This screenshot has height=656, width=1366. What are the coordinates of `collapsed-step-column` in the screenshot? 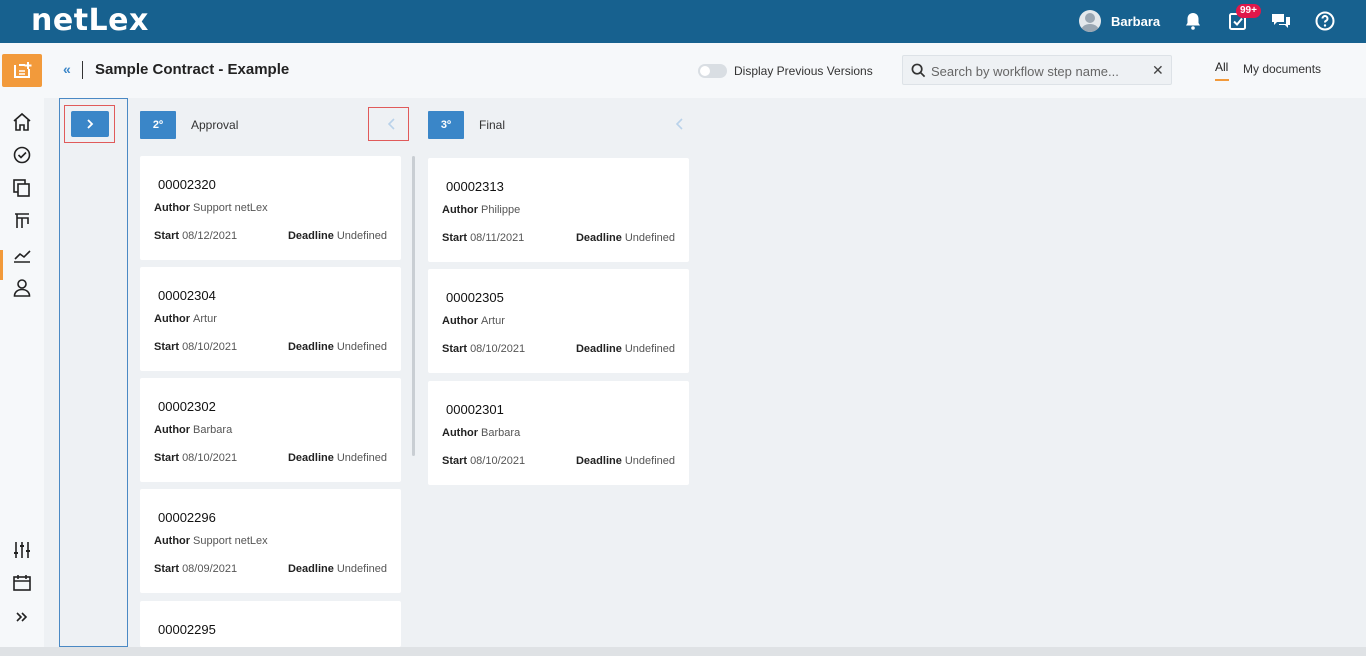 It's located at (93, 372).